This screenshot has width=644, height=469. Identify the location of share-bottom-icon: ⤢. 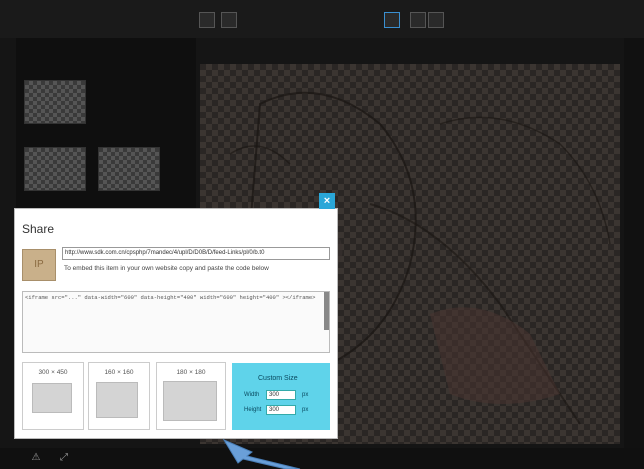
(64, 458).